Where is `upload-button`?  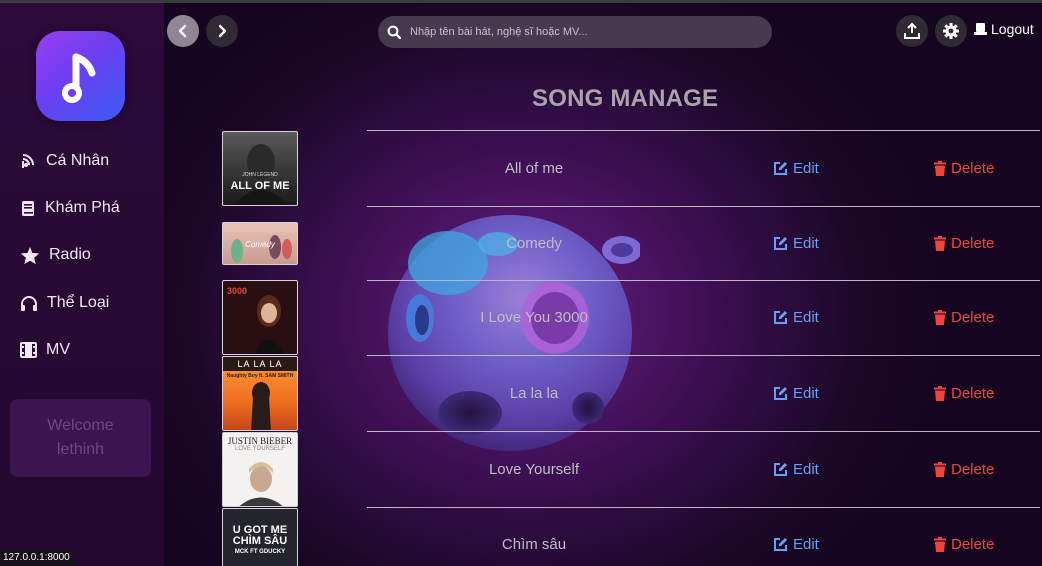 upload-button is located at coordinates (912, 31).